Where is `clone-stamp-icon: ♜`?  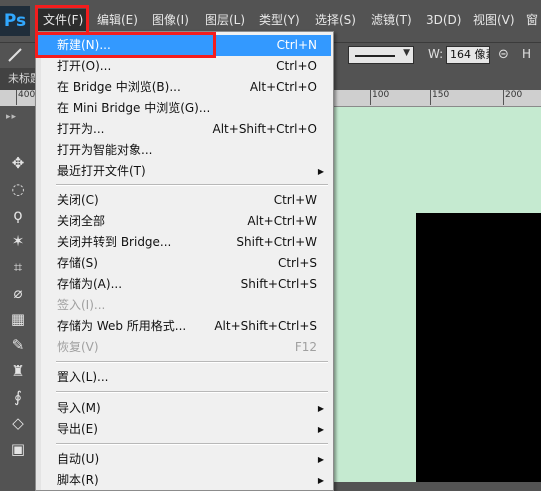
clone-stamp-icon: ♜ is located at coordinates (18, 371).